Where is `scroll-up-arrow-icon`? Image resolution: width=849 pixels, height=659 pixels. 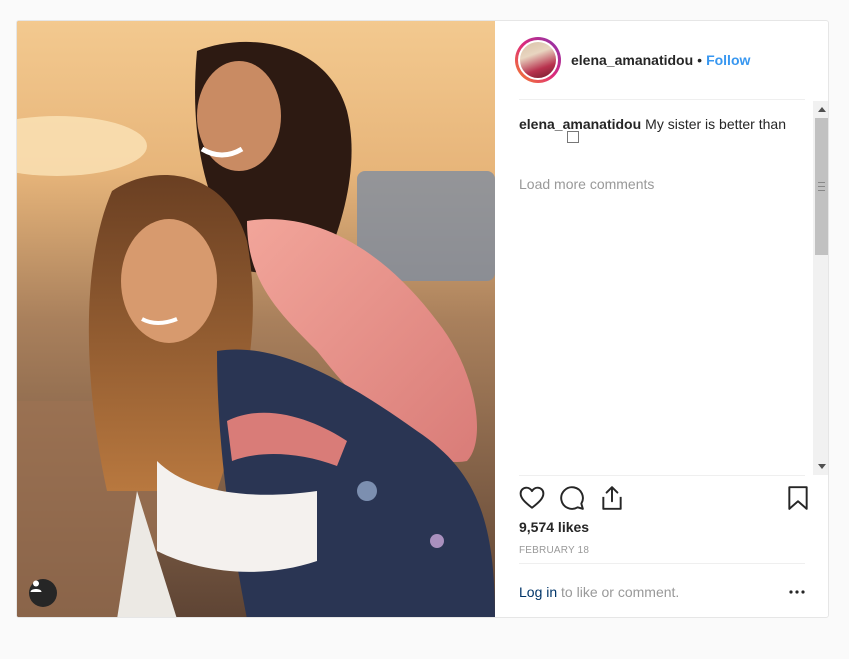 scroll-up-arrow-icon is located at coordinates (820, 109).